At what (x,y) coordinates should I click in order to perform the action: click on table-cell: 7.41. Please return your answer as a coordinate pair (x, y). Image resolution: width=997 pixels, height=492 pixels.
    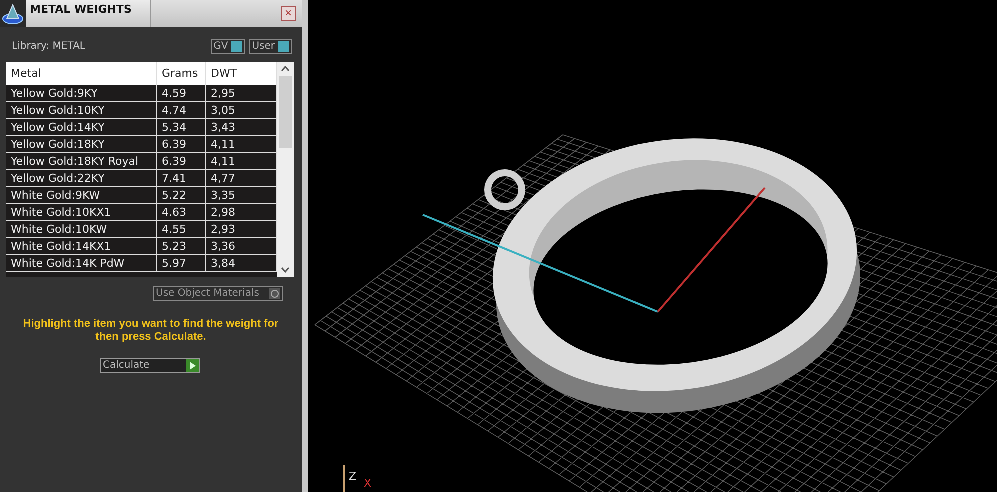
    Looking at the image, I should click on (181, 178).